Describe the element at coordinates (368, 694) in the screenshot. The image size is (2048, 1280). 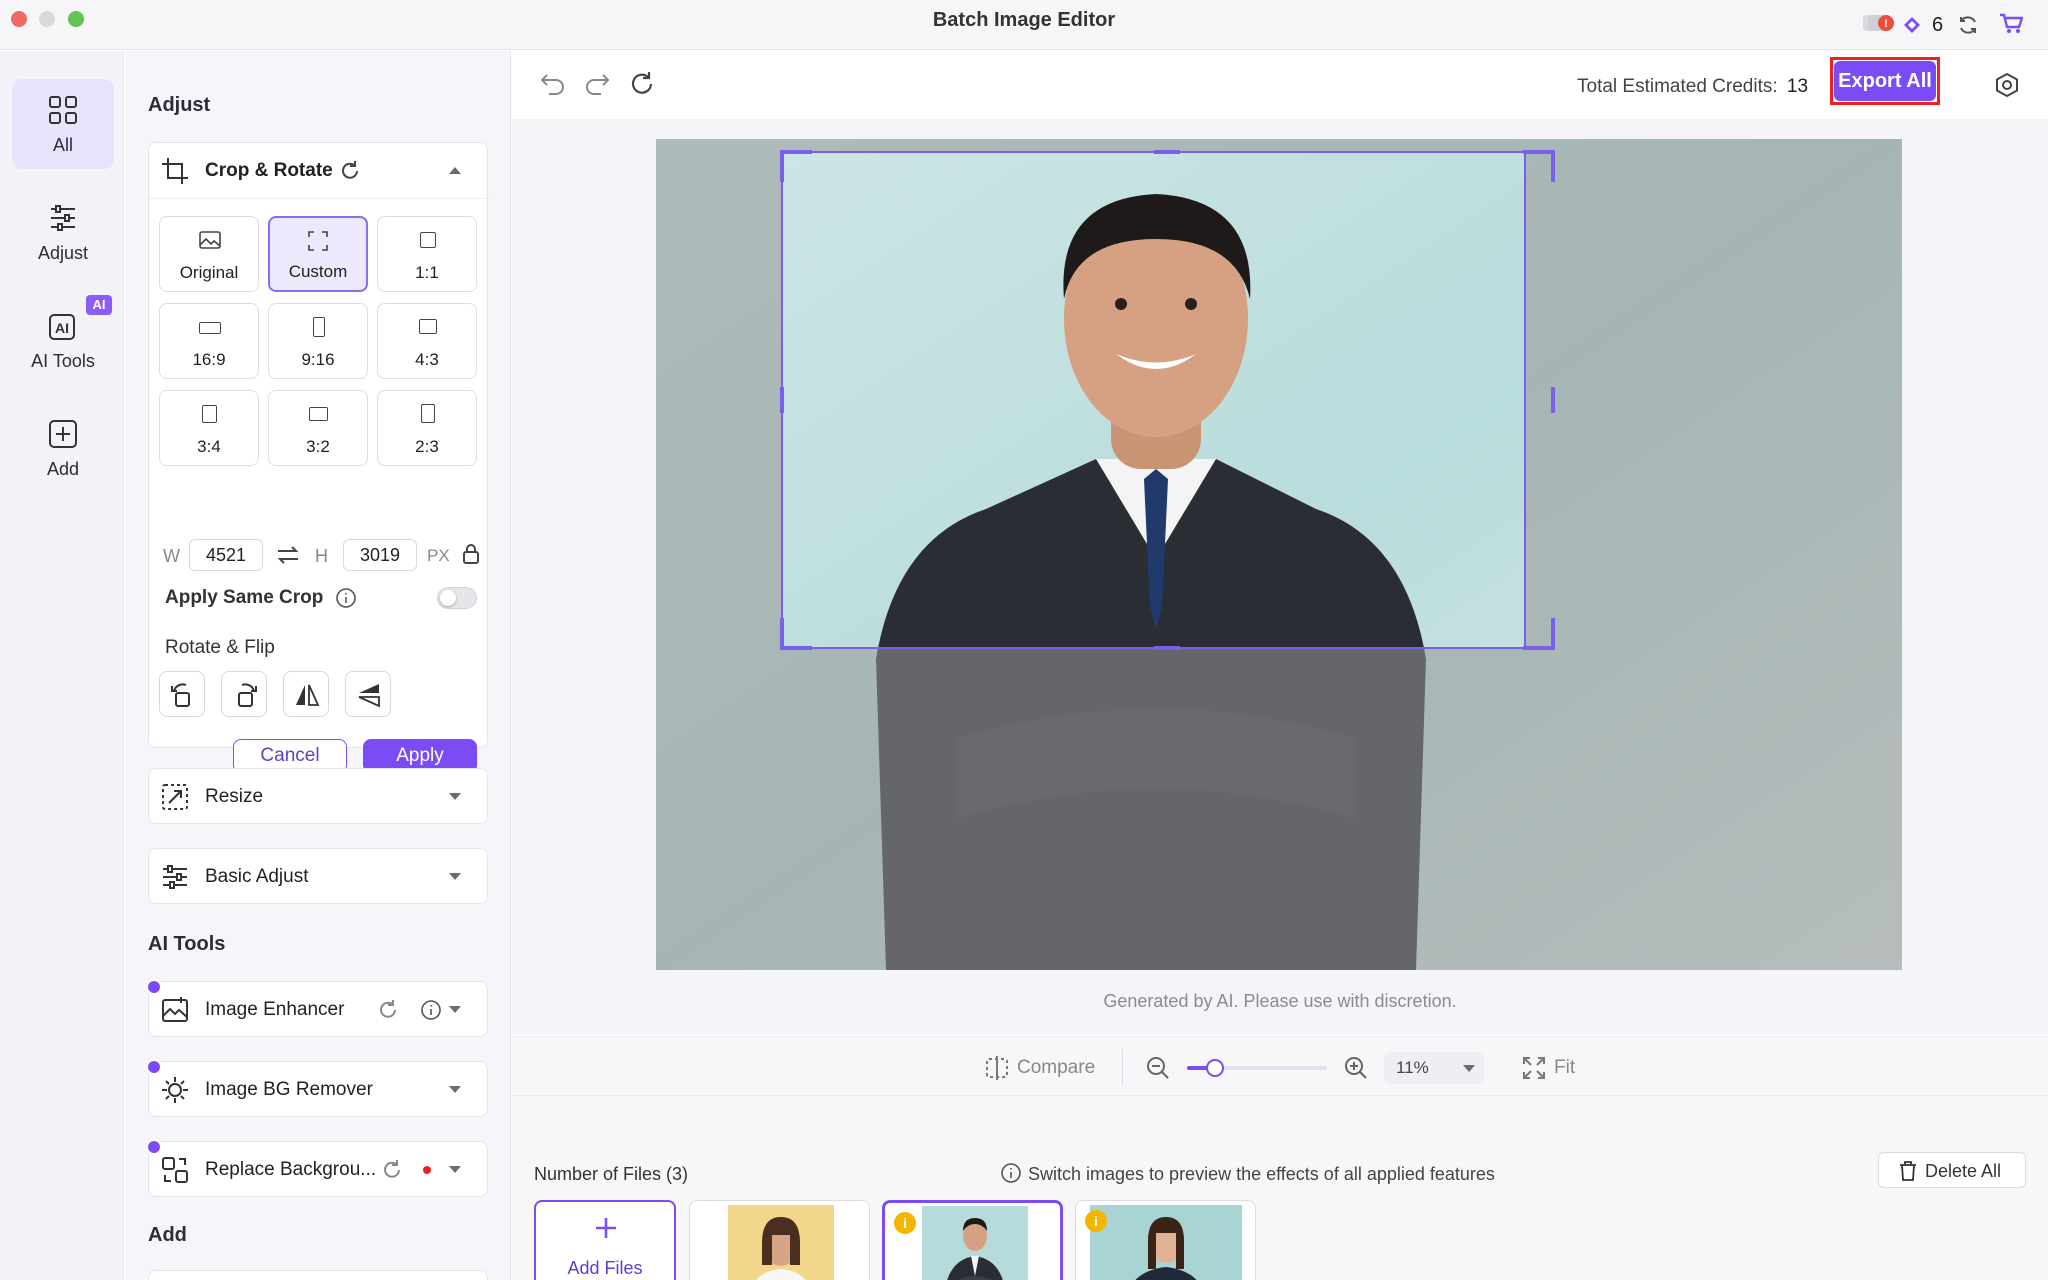
I see `flip-vertical-button` at that location.